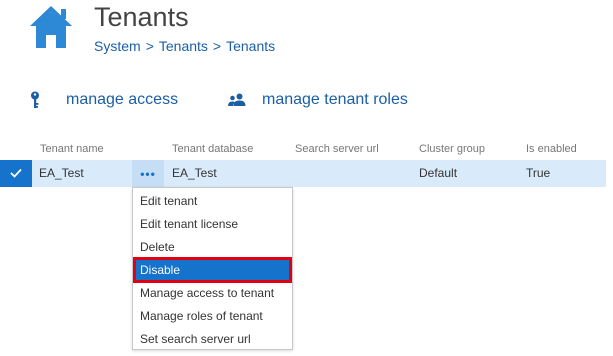 Image resolution: width=613 pixels, height=356 pixels. I want to click on manage-access-button: manage access, so click(104, 100).